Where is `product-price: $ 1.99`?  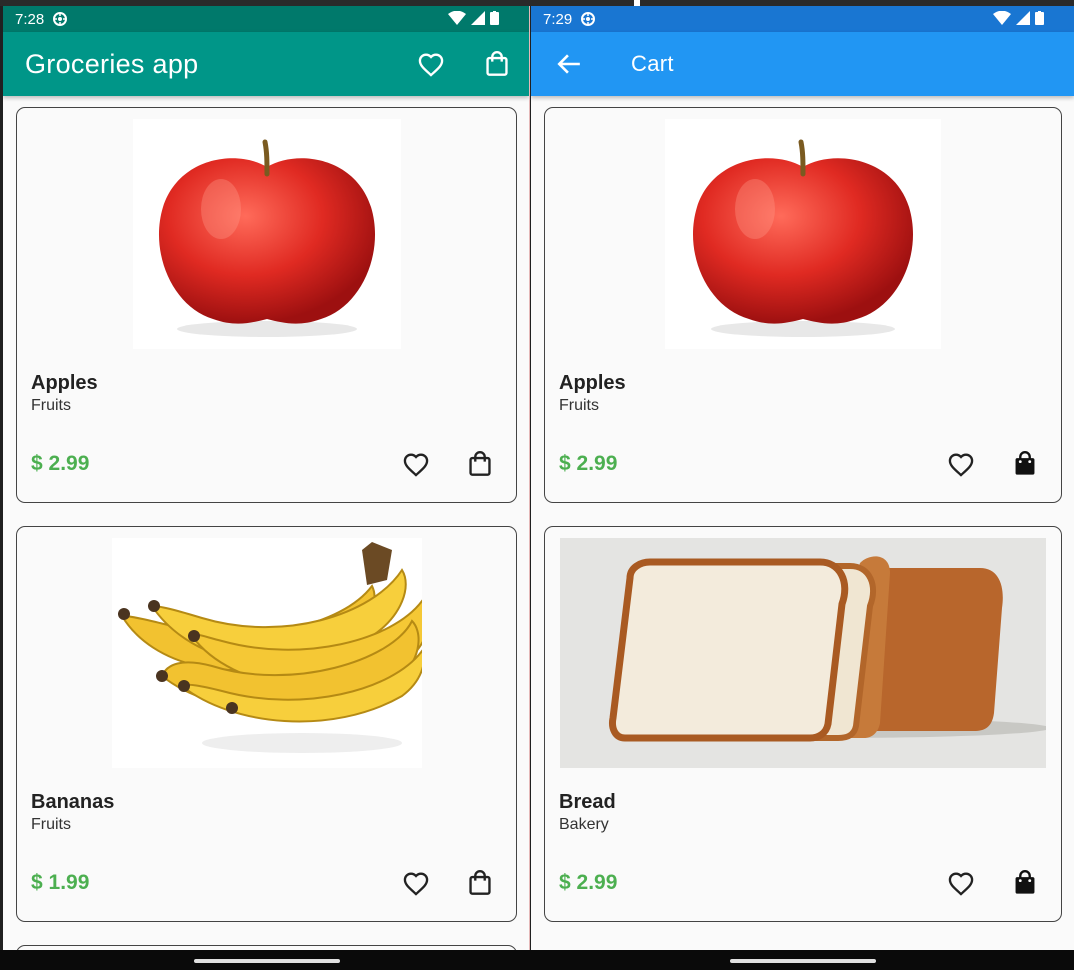 product-price: $ 1.99 is located at coordinates (60, 882).